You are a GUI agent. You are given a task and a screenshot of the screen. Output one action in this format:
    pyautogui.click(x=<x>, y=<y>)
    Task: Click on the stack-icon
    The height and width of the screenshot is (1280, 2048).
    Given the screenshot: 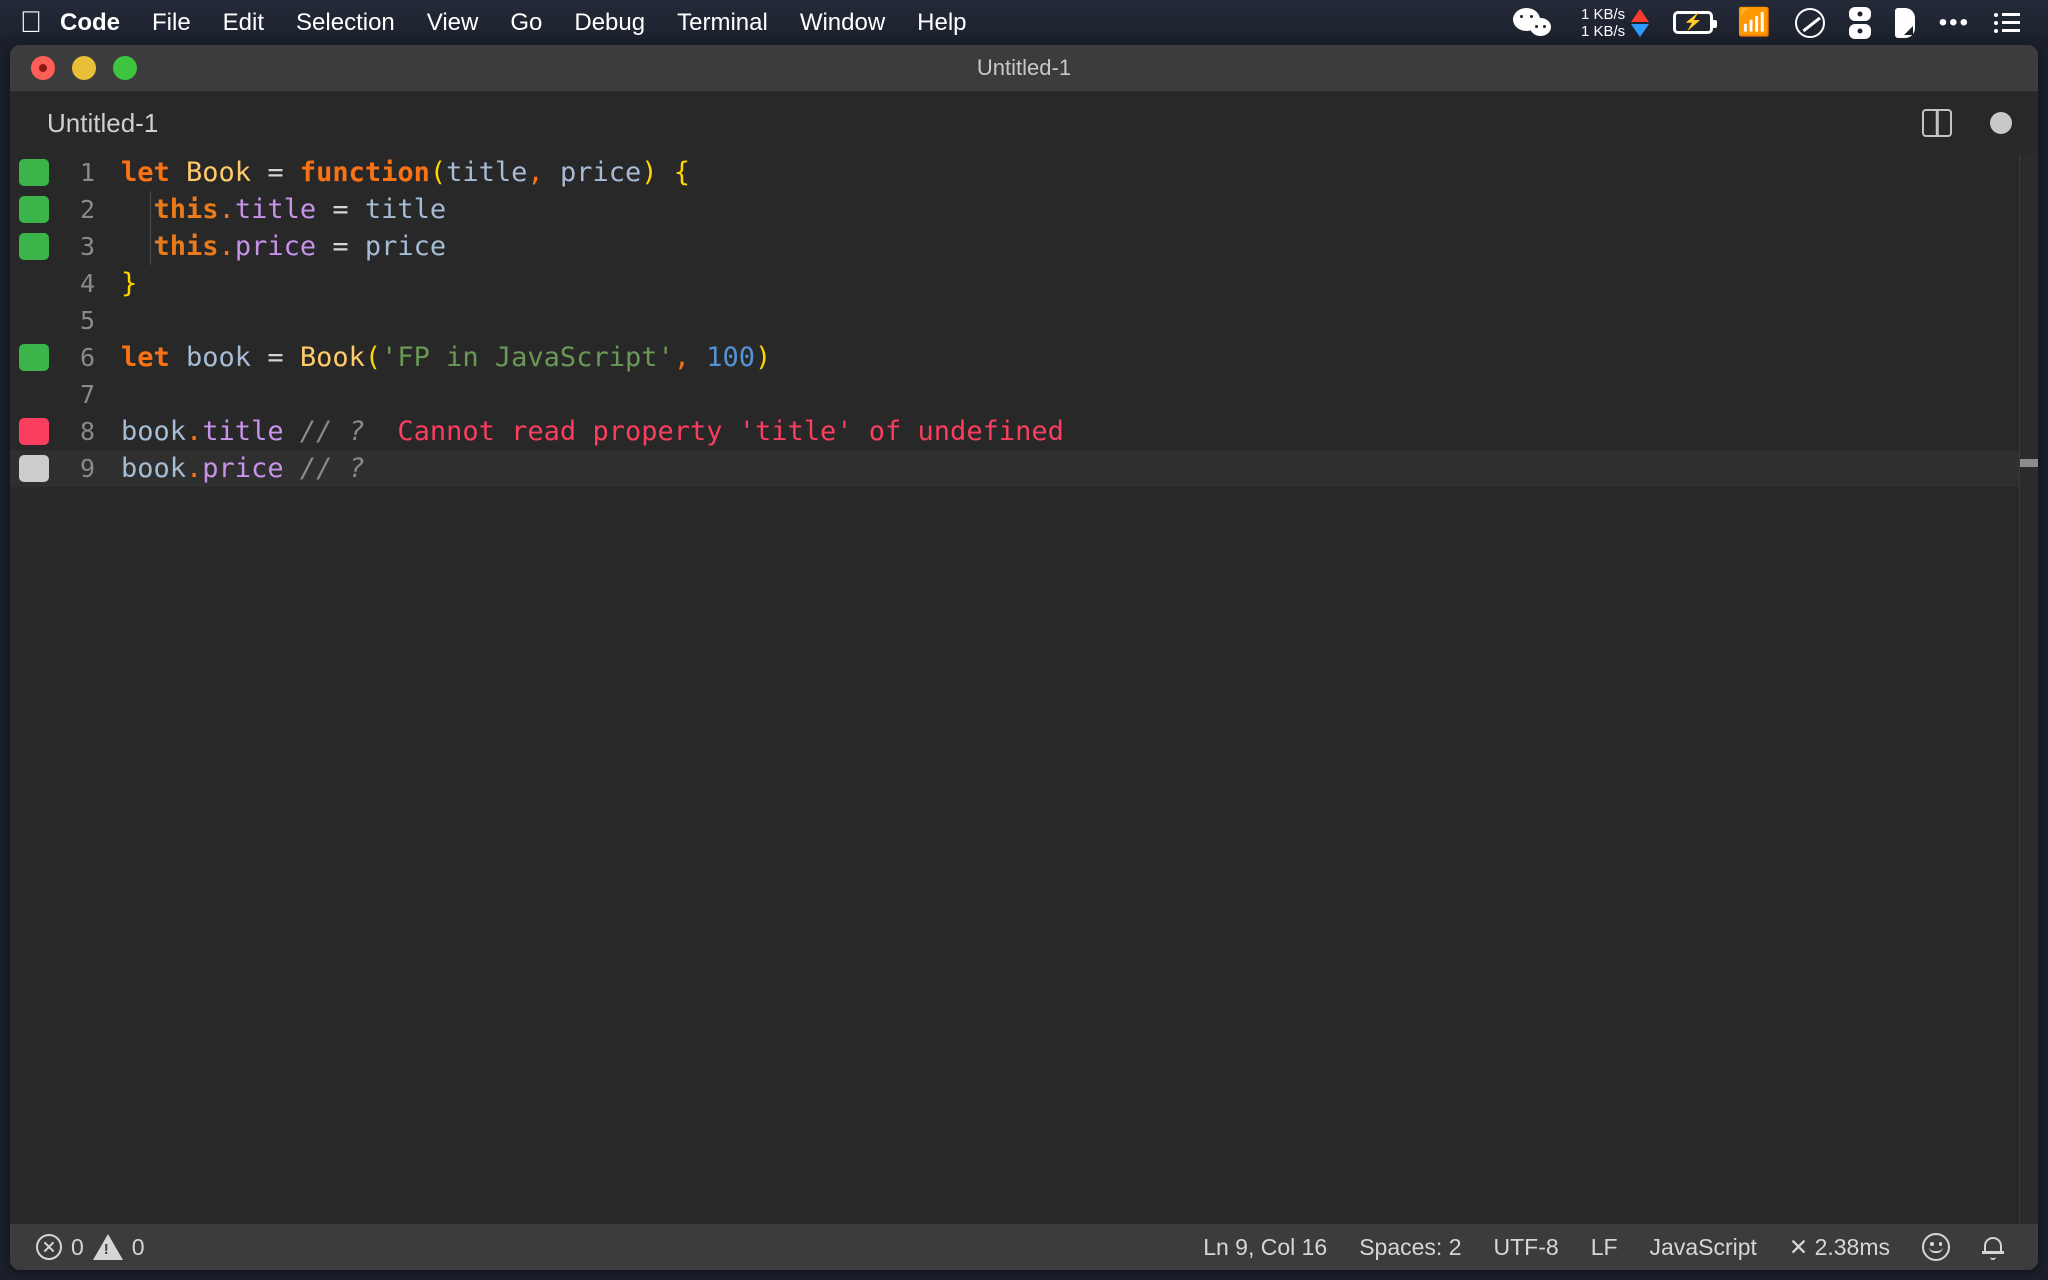 What is the action you would take?
    pyautogui.click(x=1859, y=22)
    